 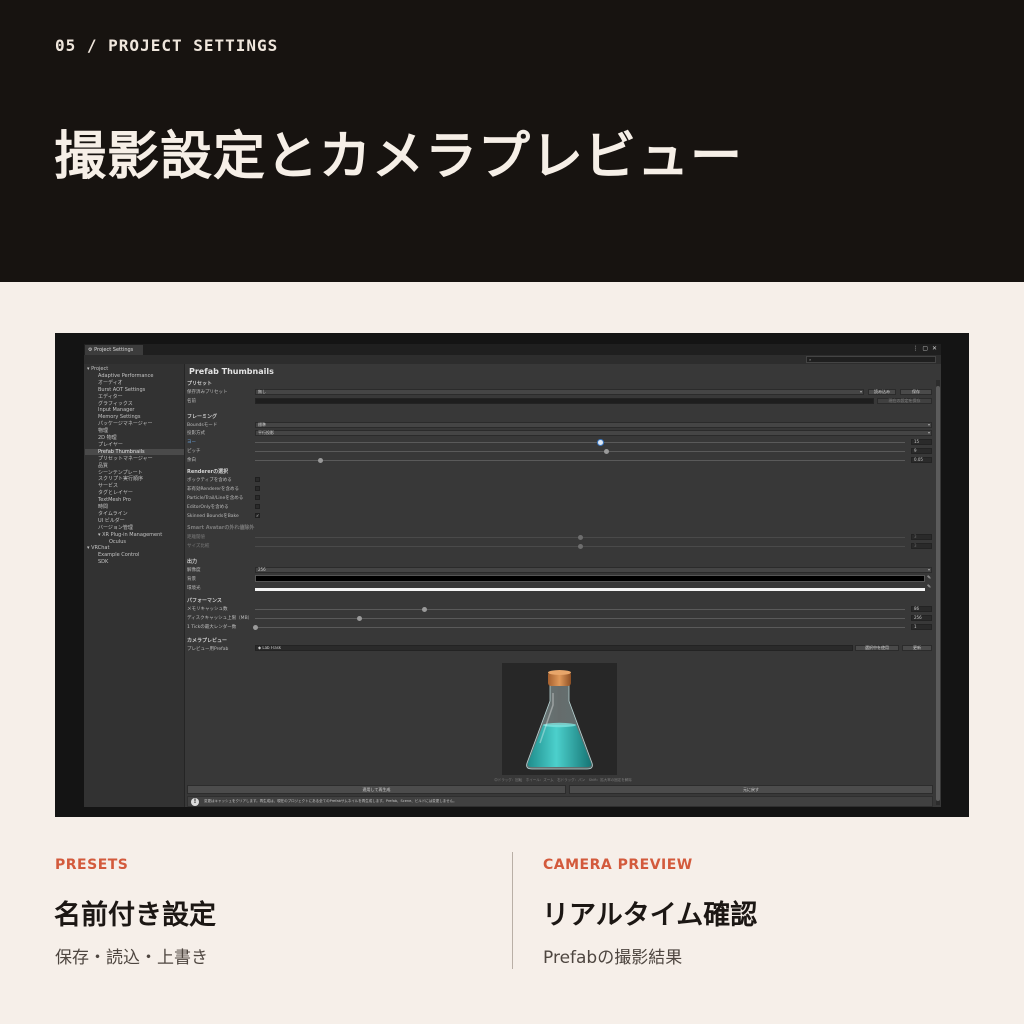 I want to click on apply-regenerate-button: 適用して再生成, so click(x=376, y=789).